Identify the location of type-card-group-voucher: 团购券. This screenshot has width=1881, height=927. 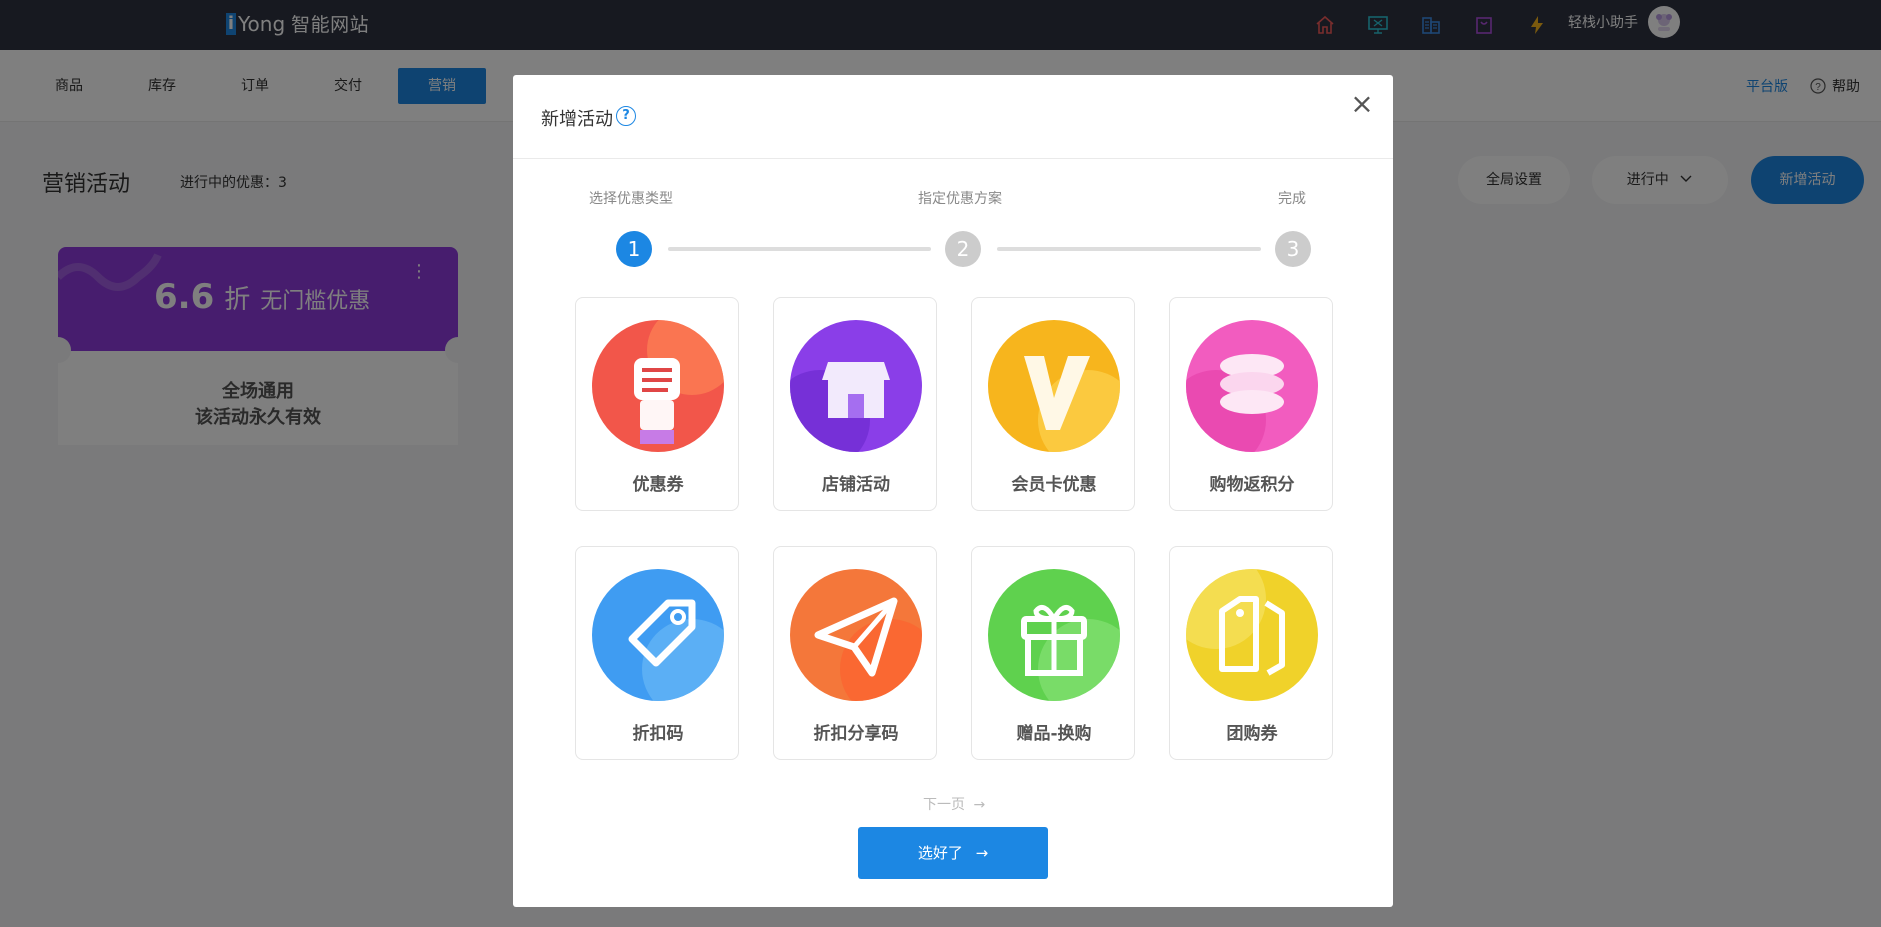
(1251, 653).